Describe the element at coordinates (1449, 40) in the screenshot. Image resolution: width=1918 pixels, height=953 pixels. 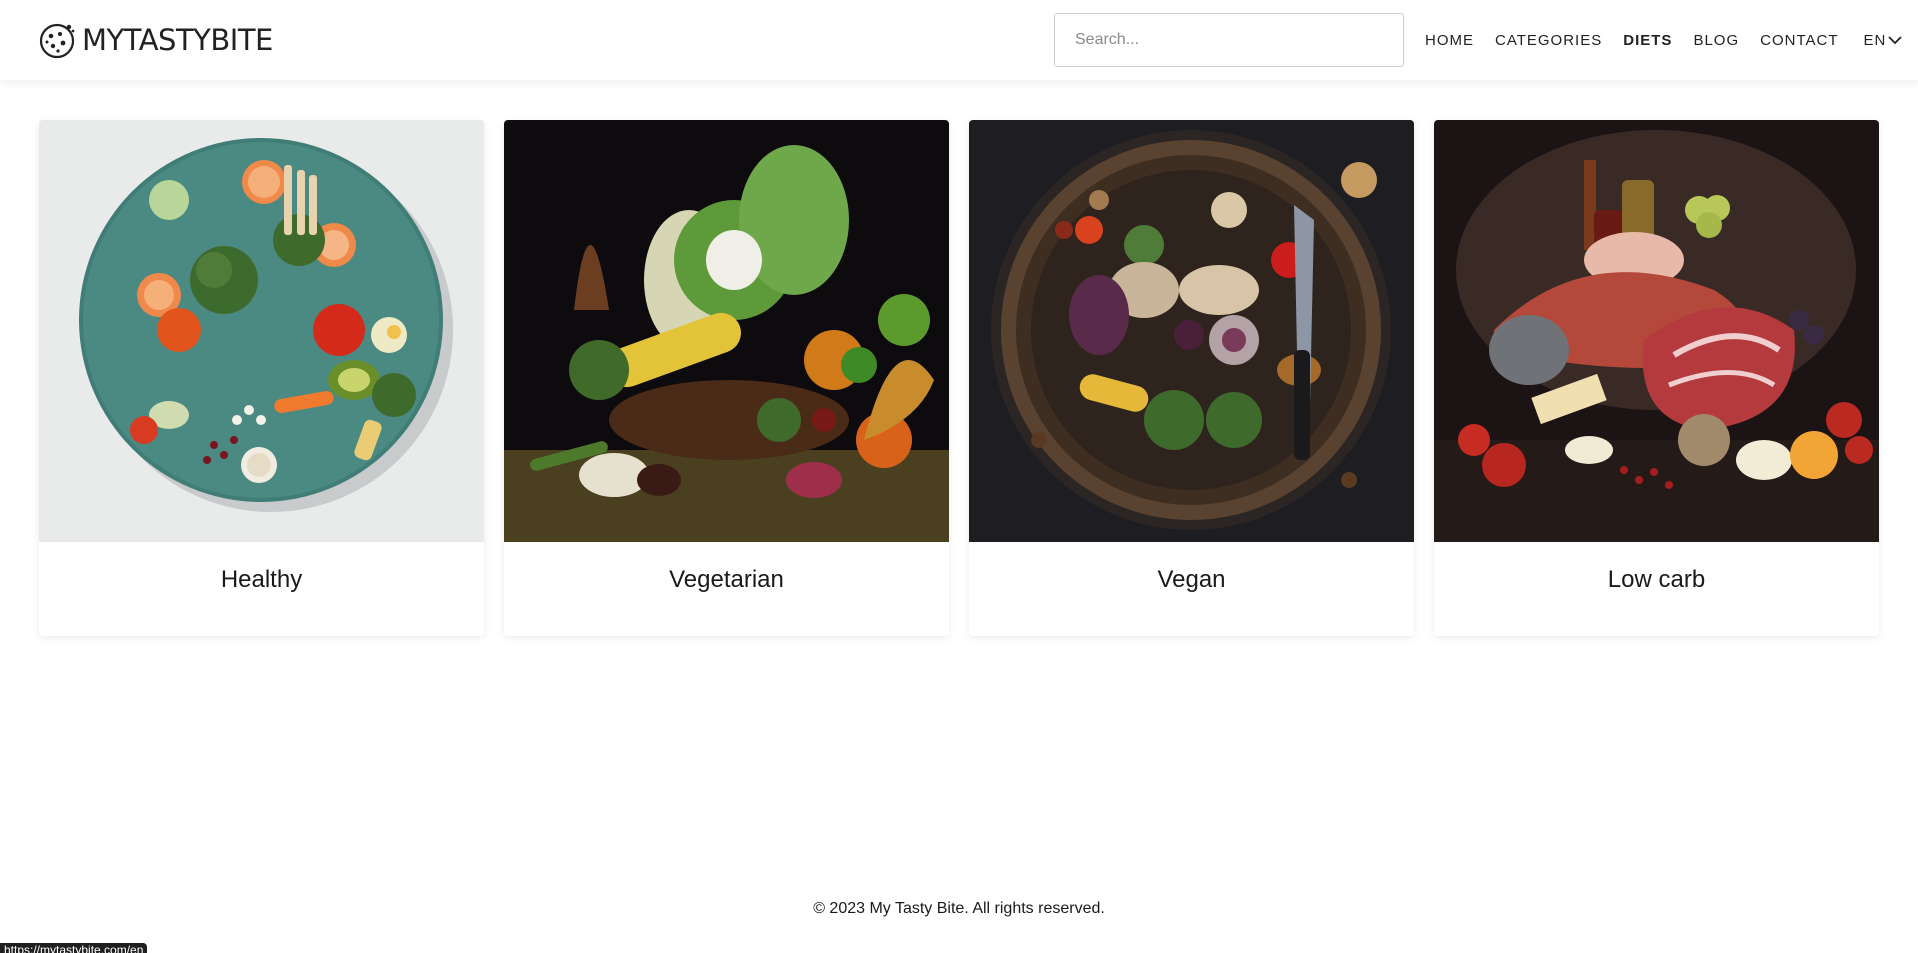
I see `nav-home: HOME` at that location.